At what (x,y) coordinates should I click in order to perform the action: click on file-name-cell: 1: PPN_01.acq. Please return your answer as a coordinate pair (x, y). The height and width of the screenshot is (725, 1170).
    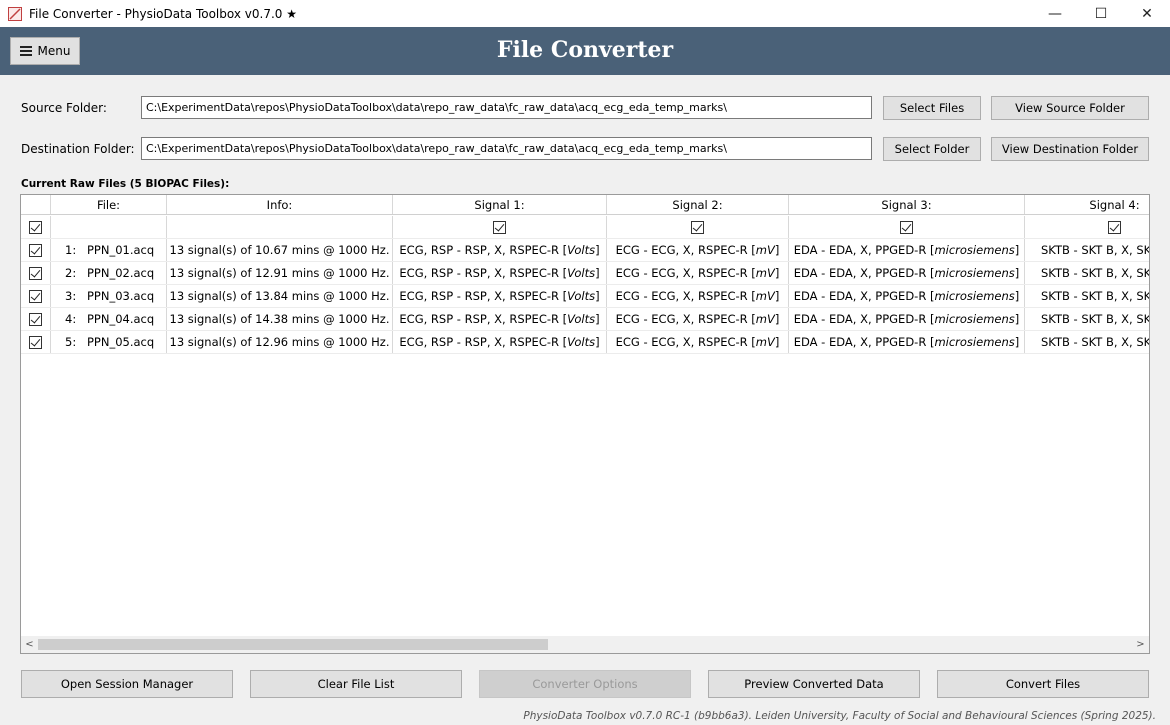
    Looking at the image, I should click on (109, 250).